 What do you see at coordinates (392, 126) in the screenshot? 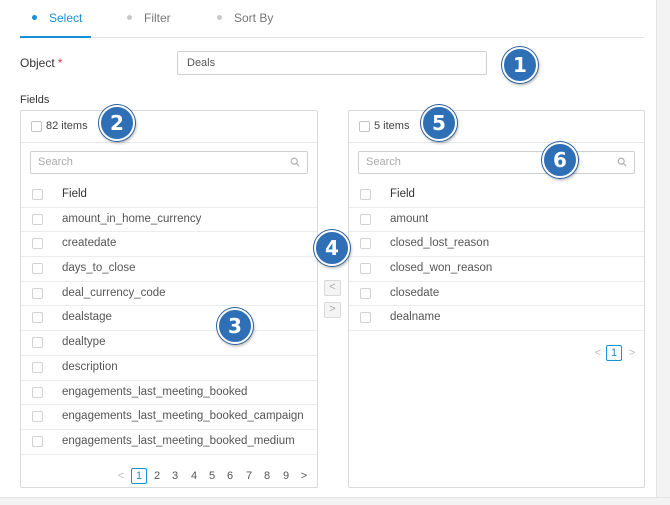
I see `item-count: 5 items` at bounding box center [392, 126].